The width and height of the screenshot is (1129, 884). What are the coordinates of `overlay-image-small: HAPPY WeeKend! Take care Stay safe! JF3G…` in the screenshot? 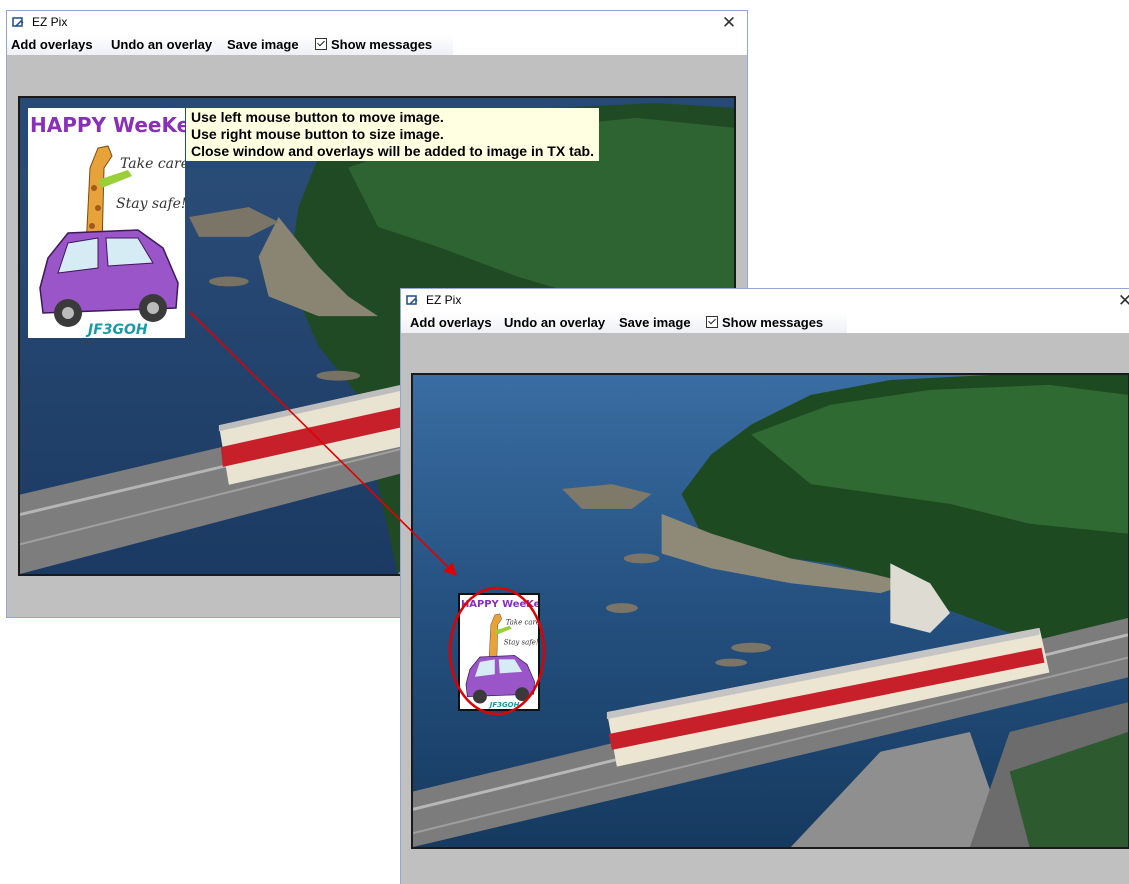 It's located at (499, 652).